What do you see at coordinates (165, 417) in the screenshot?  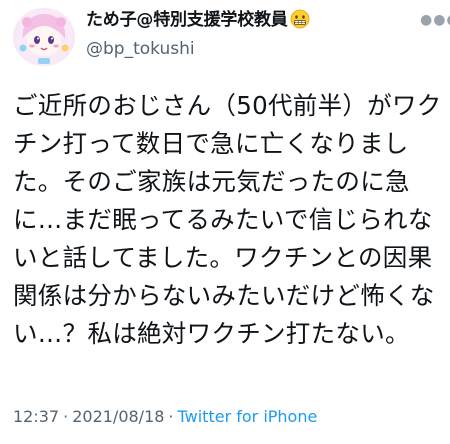 I see `tweet-meta: 12:37 · 2021/08/18 · Twitter for iPhone` at bounding box center [165, 417].